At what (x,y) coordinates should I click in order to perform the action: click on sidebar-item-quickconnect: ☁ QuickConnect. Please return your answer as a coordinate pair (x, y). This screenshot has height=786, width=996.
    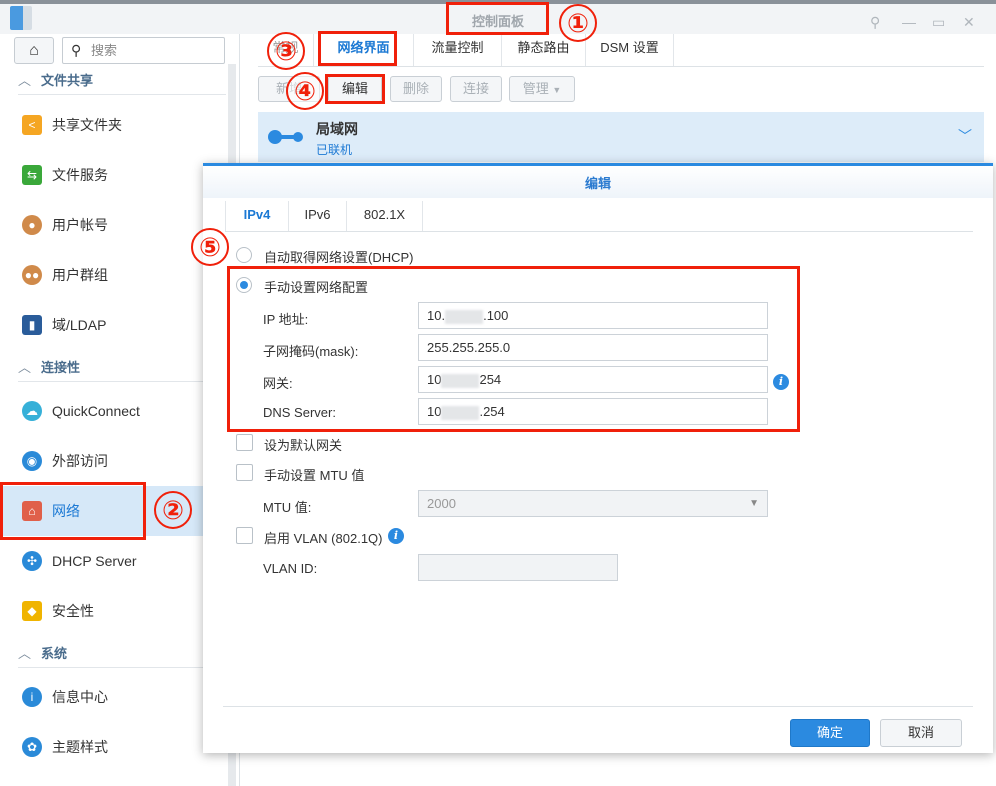
    Looking at the image, I should click on (120, 411).